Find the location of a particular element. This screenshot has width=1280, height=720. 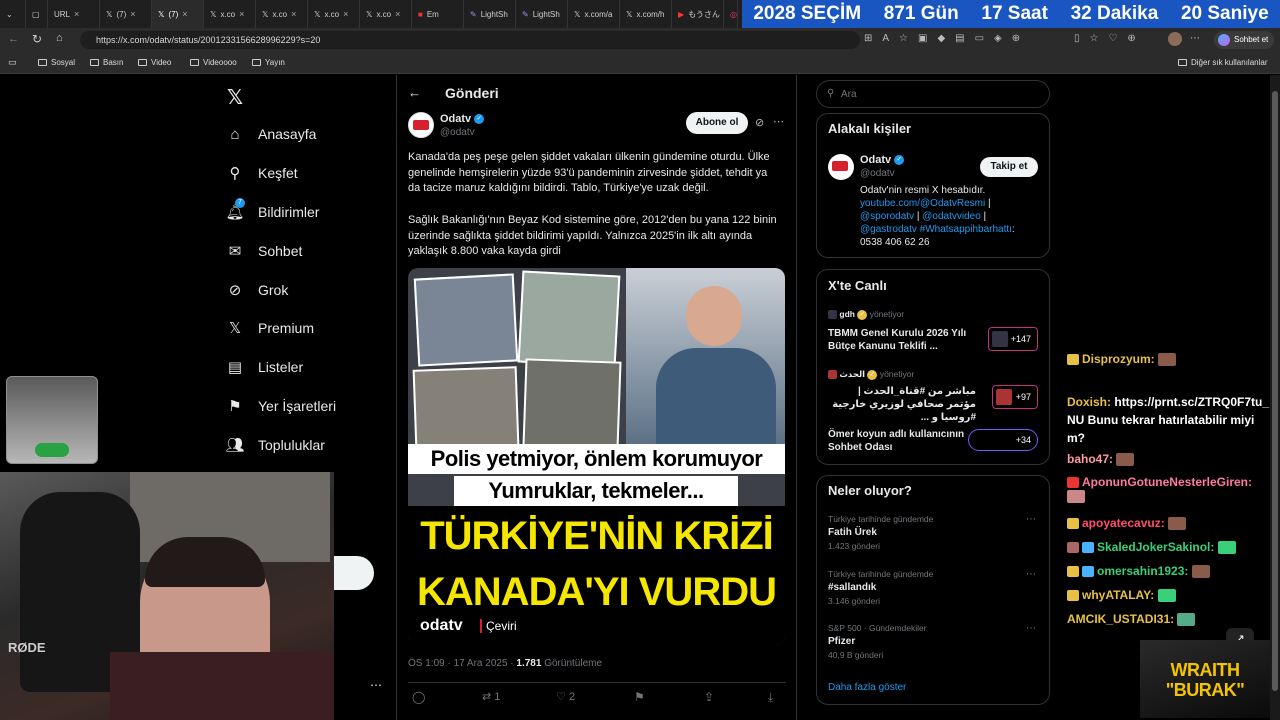

chat-username: omersahin1923: is located at coordinates (1143, 571).